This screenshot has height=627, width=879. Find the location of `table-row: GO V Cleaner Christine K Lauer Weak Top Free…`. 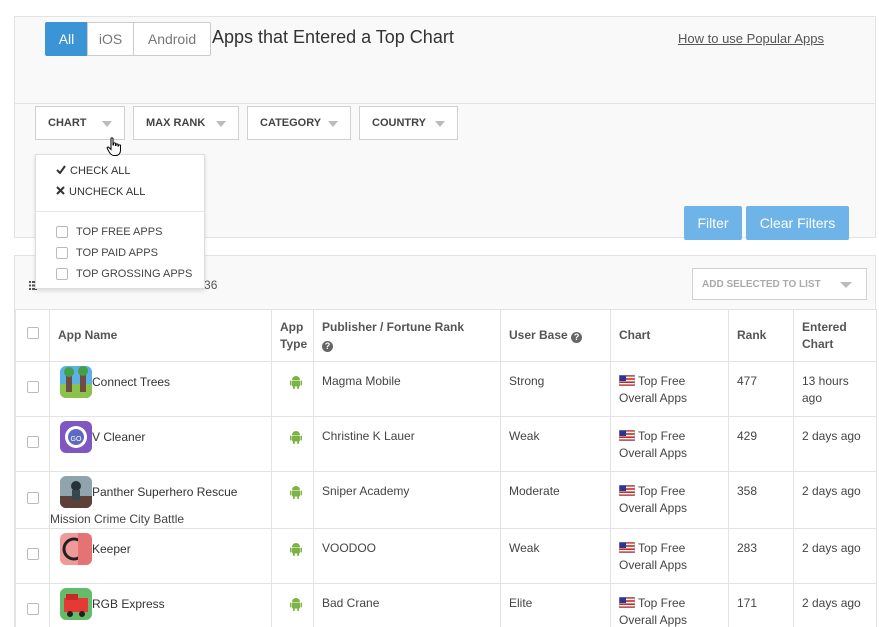

table-row: GO V Cleaner Christine K Lauer Weak Top Free… is located at coordinates (446, 444).